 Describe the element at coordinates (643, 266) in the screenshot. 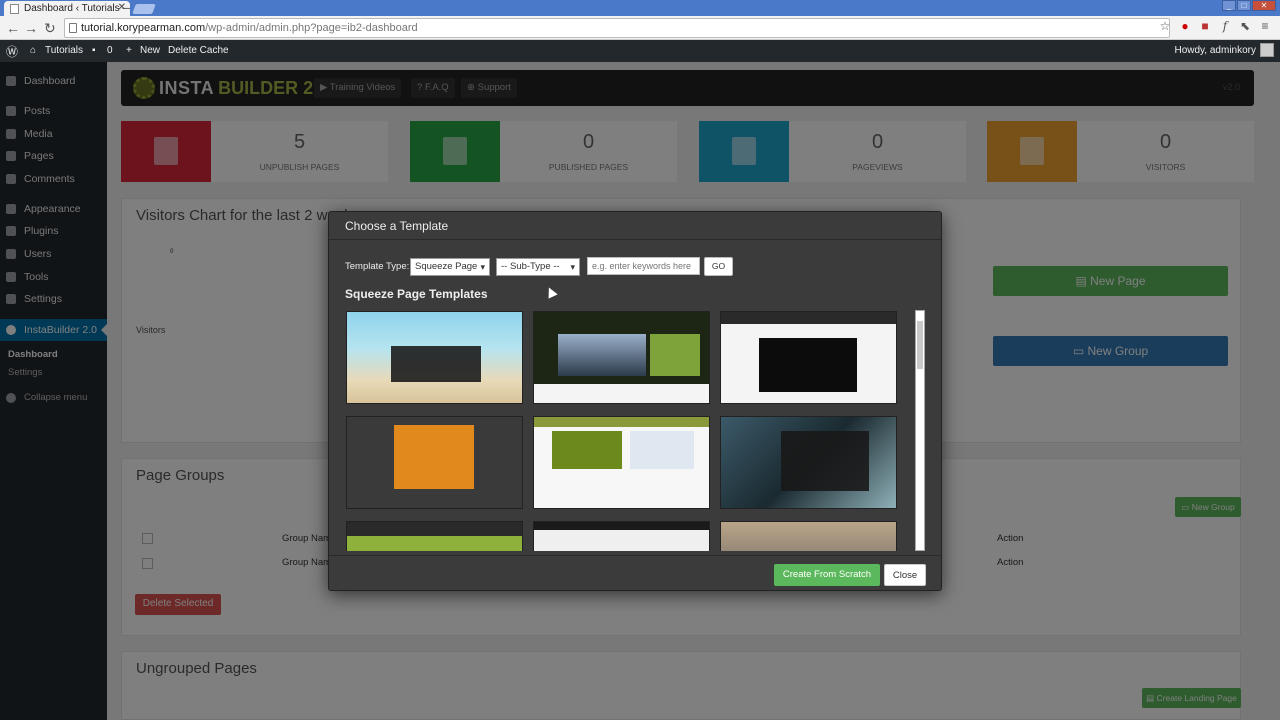

I see `keyword-search-input` at that location.